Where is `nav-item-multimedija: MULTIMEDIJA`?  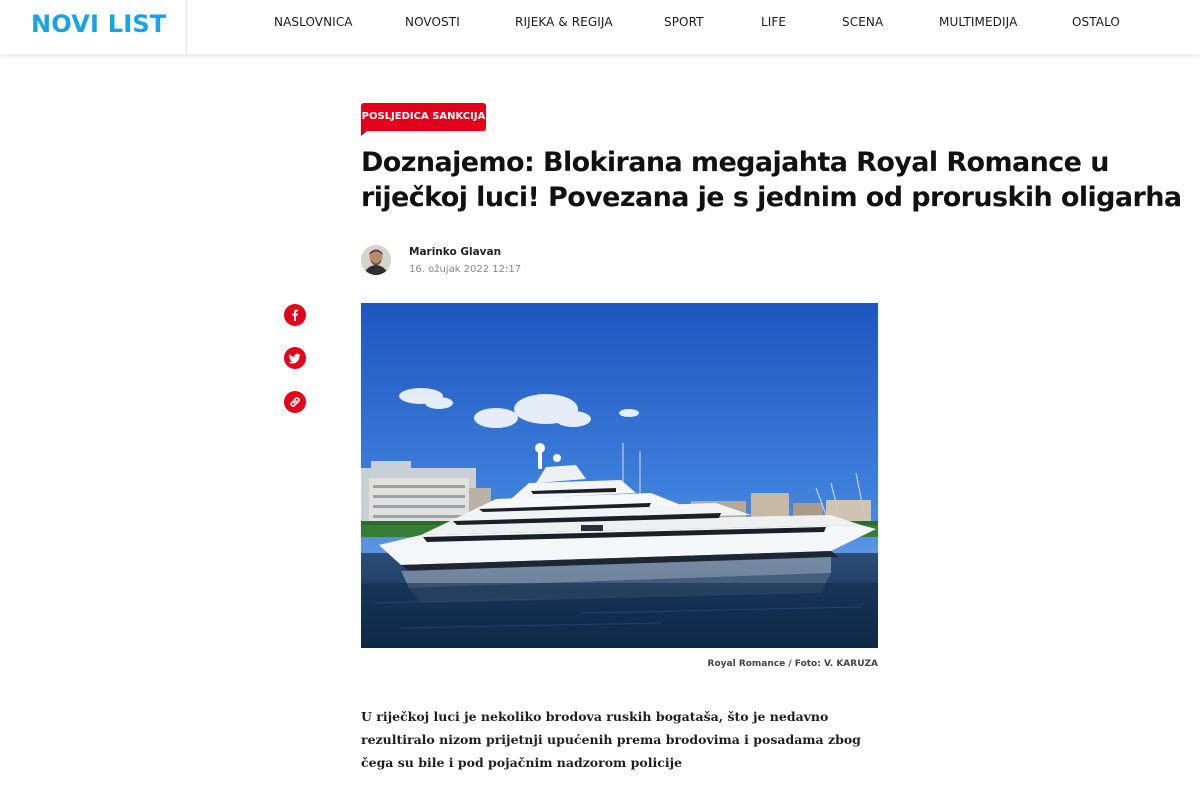
nav-item-multimedija: MULTIMEDIJA is located at coordinates (978, 22).